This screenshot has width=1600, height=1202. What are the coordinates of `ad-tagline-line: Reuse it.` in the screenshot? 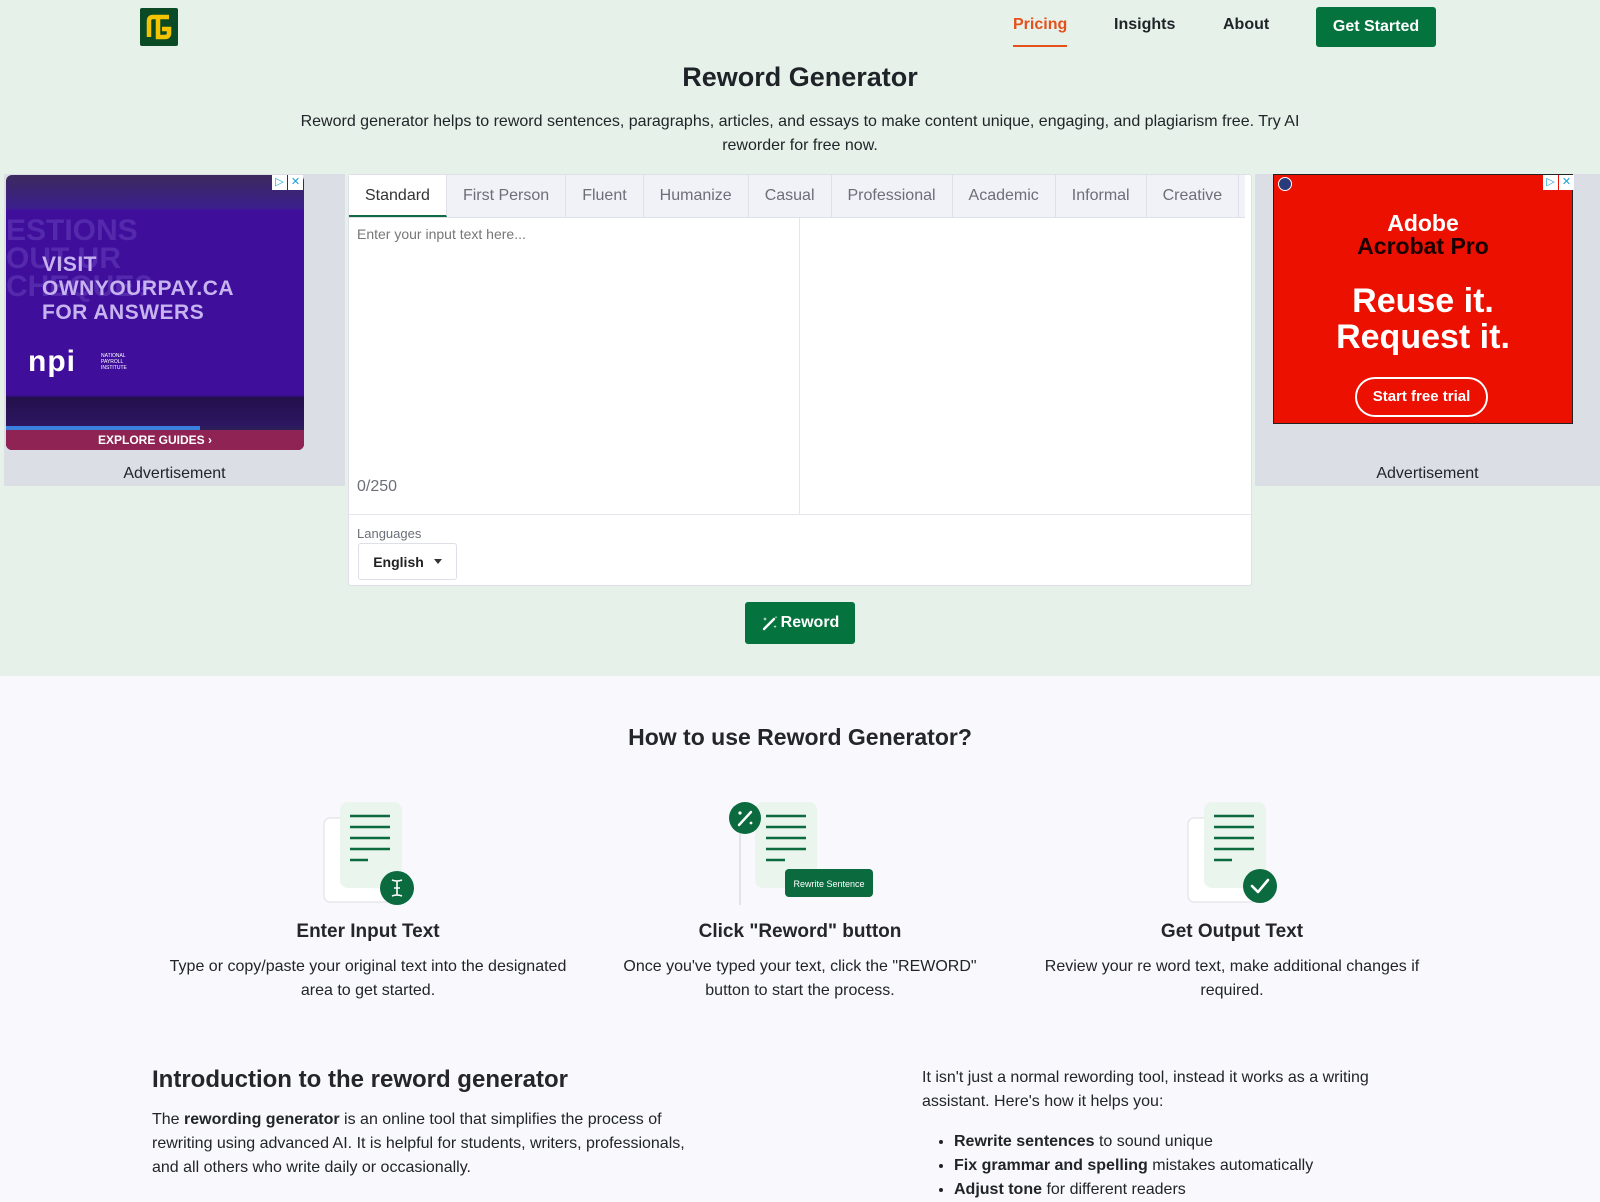 It's located at (1423, 301).